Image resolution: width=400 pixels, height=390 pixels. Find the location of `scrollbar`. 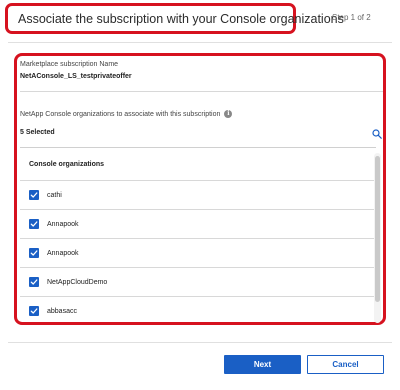

scrollbar is located at coordinates (377, 238).